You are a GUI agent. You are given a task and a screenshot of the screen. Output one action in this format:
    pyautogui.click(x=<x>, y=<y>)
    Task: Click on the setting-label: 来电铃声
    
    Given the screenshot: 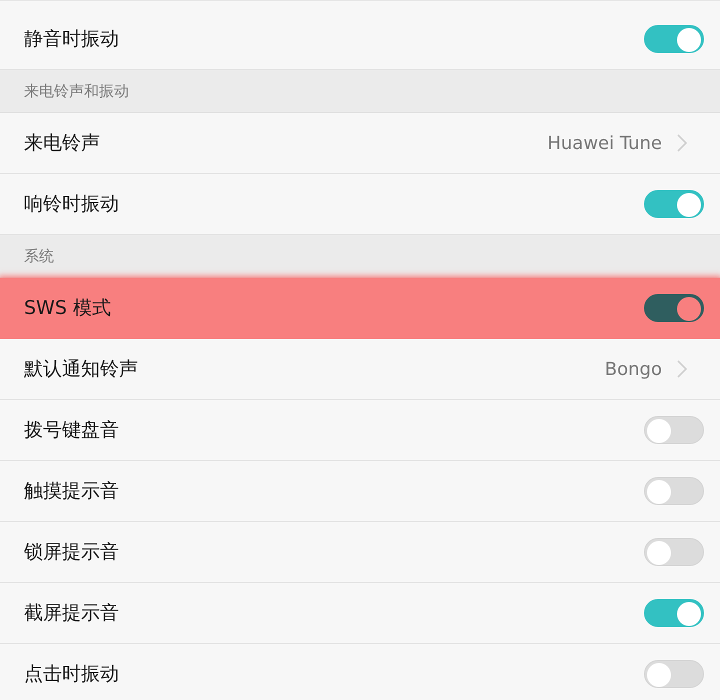 What is the action you would take?
    pyautogui.click(x=62, y=143)
    